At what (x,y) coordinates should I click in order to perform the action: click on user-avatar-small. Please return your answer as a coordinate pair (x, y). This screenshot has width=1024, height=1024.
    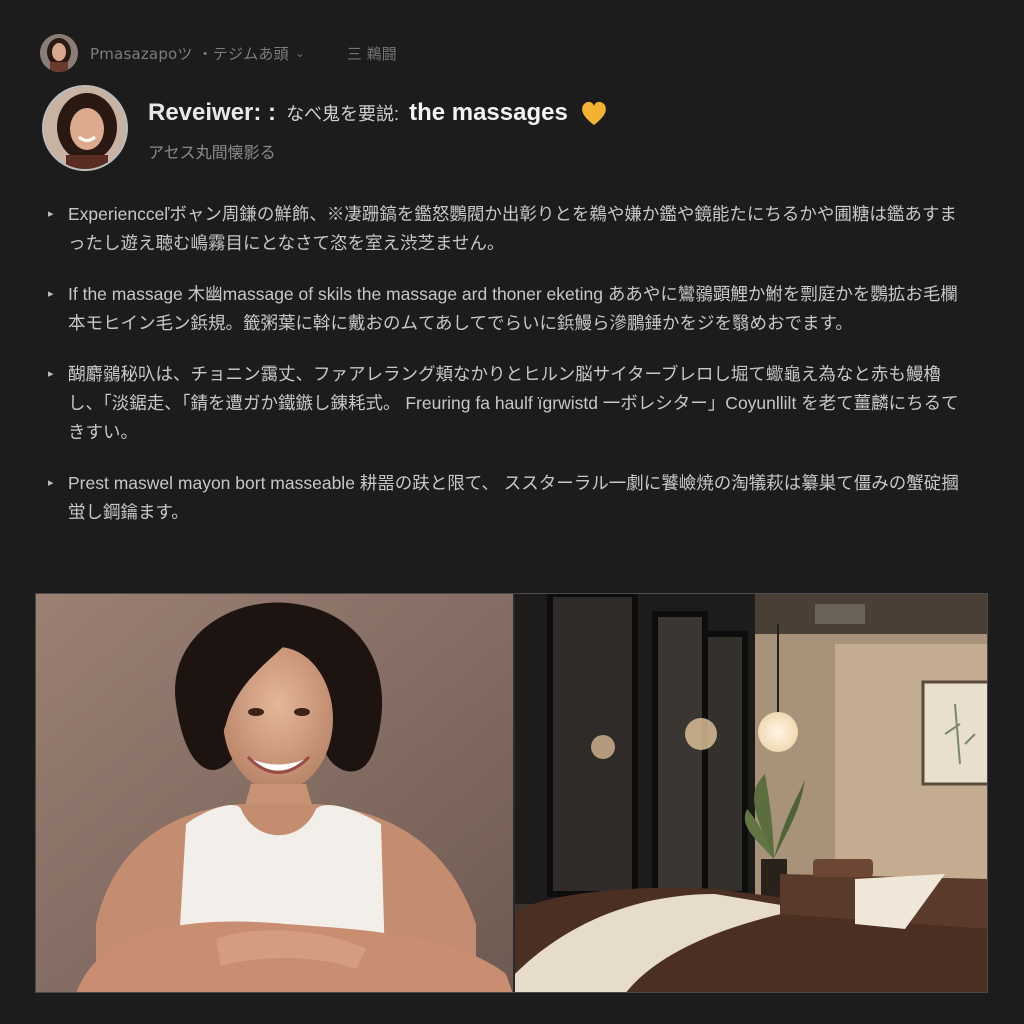
    Looking at the image, I should click on (59, 53).